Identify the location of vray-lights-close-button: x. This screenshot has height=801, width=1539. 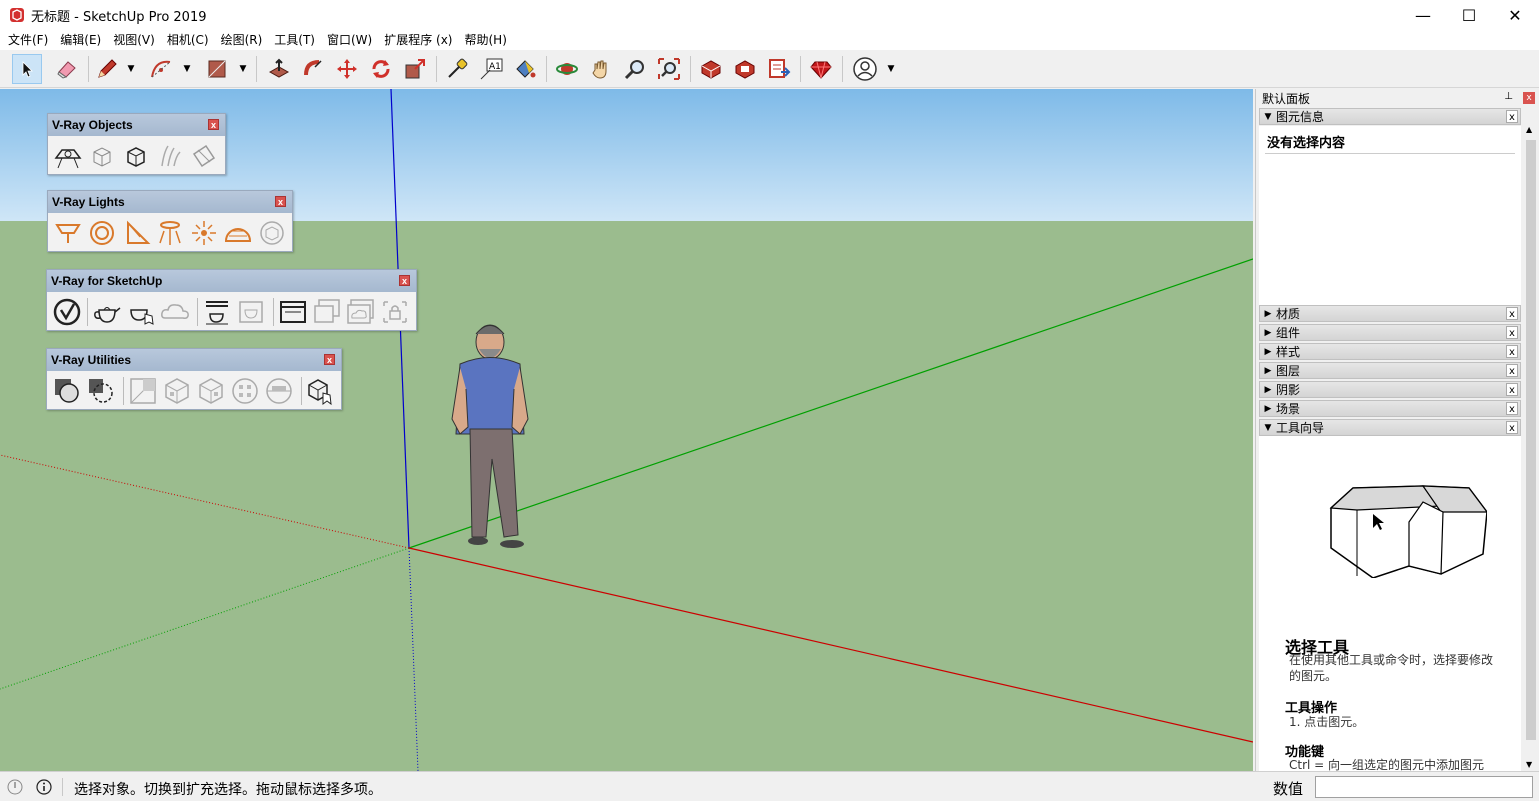
(280, 201).